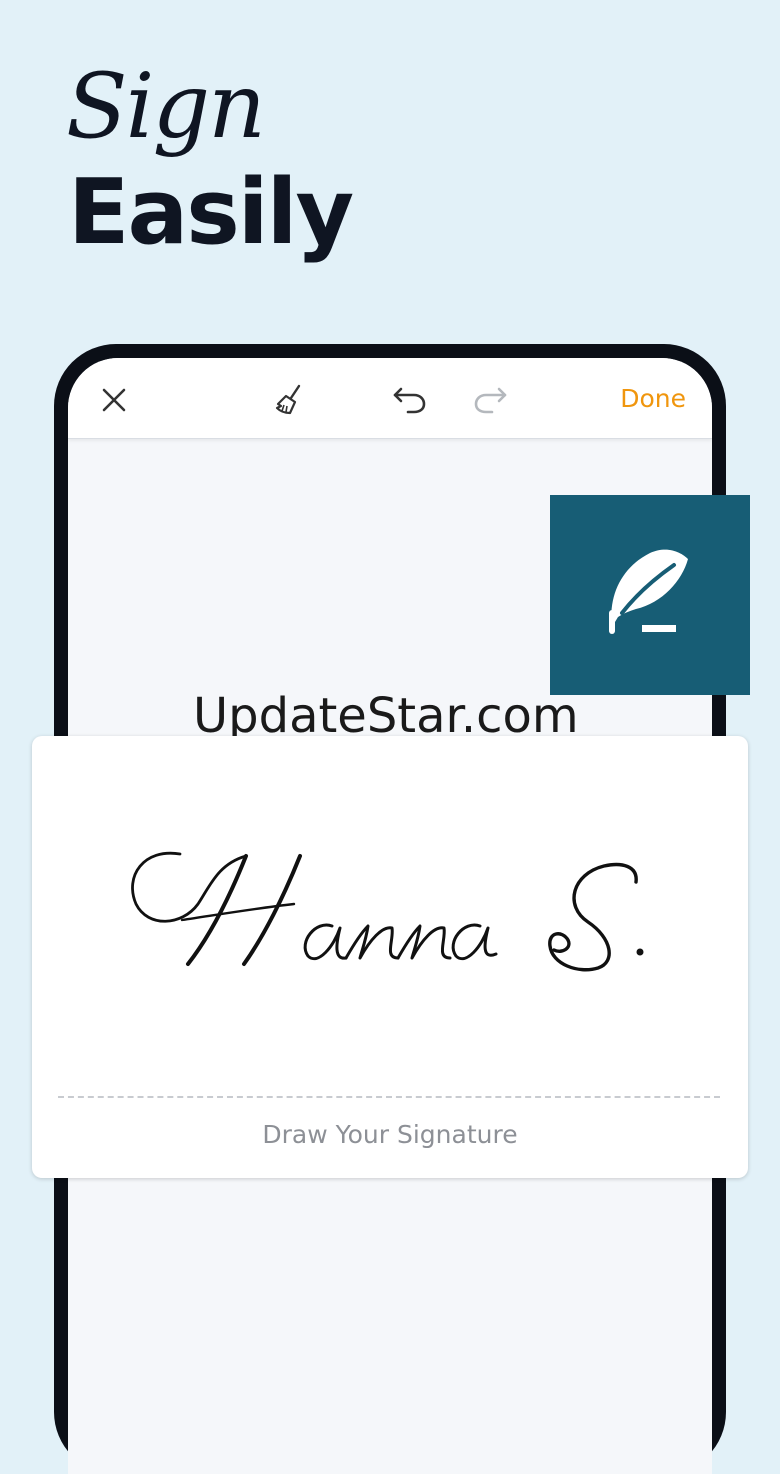 This screenshot has width=780, height=1474. What do you see at coordinates (648, 591) in the screenshot?
I see `quill-icon` at bounding box center [648, 591].